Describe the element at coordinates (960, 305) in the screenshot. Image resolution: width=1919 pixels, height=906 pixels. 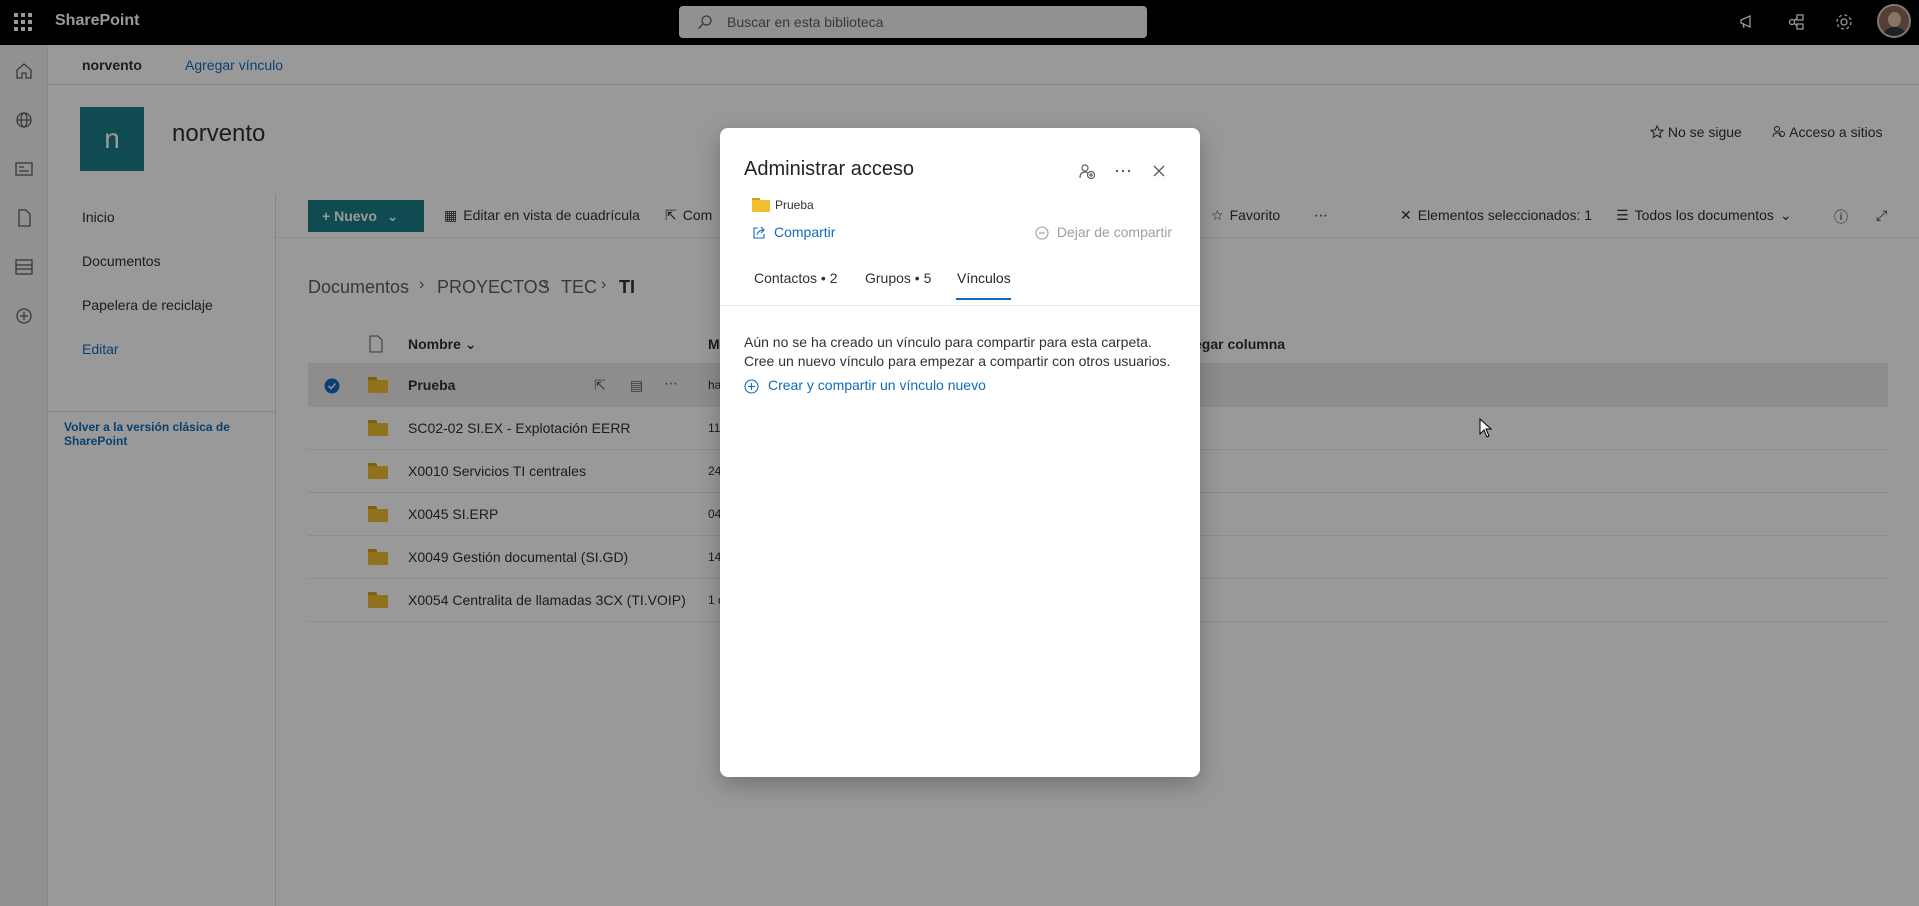
I see `tab-divider` at that location.